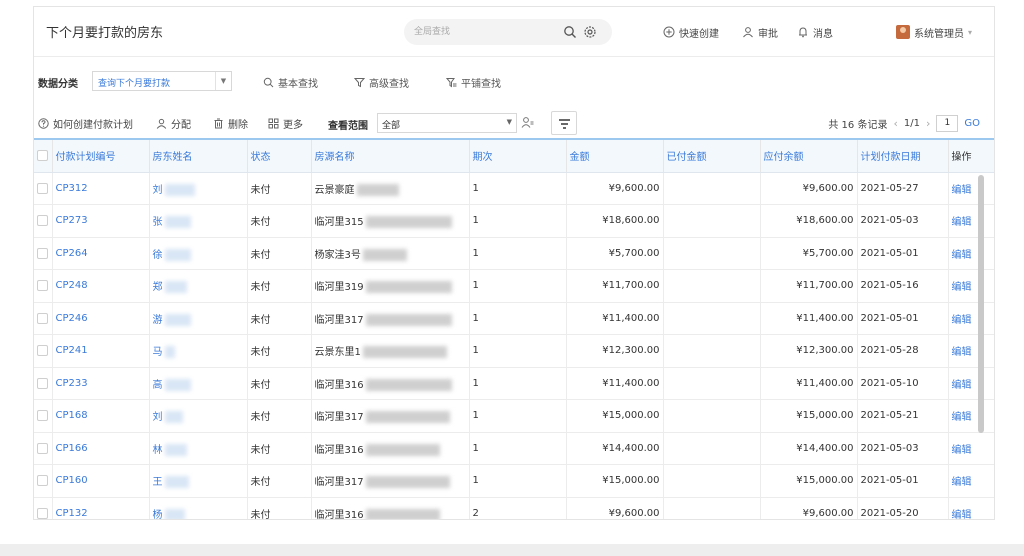 This screenshot has width=1024, height=556. What do you see at coordinates (198, 318) in the screenshot?
I see `landlord-name: 游` at bounding box center [198, 318].